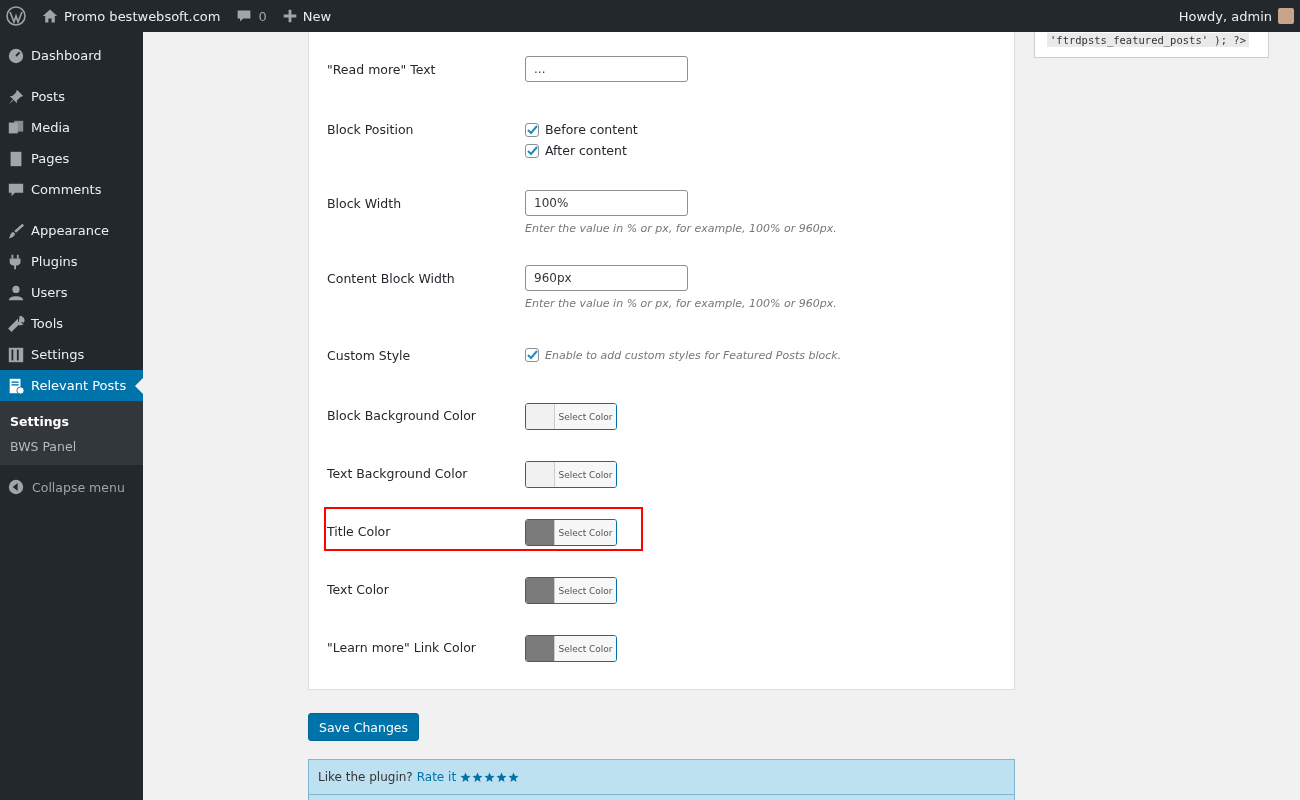  I want to click on wordpress-logo-icon, so click(16, 16).